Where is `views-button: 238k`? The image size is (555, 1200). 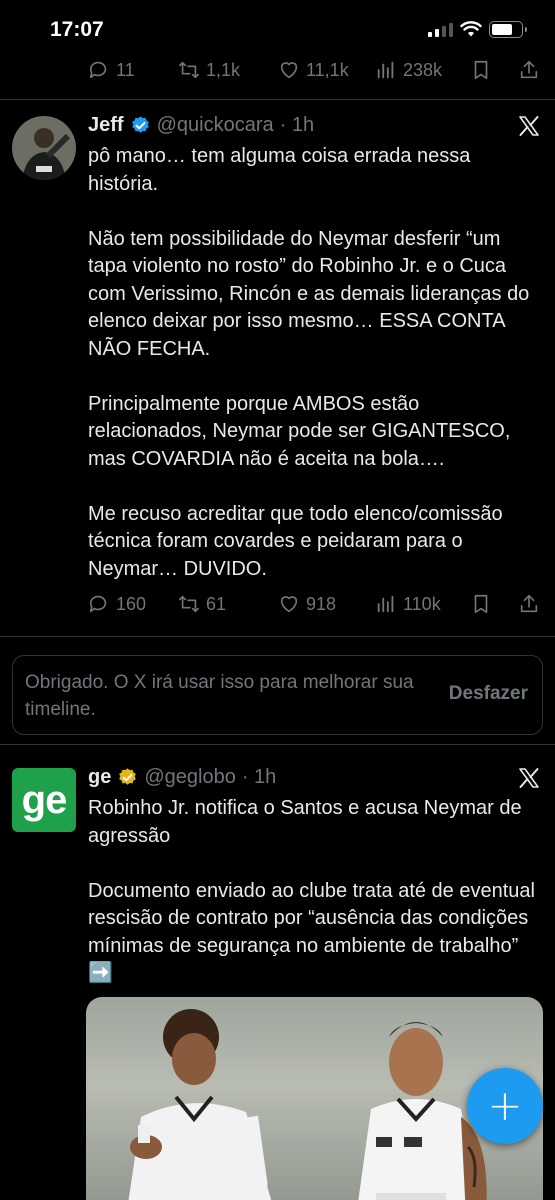
views-button: 238k is located at coordinates (408, 70).